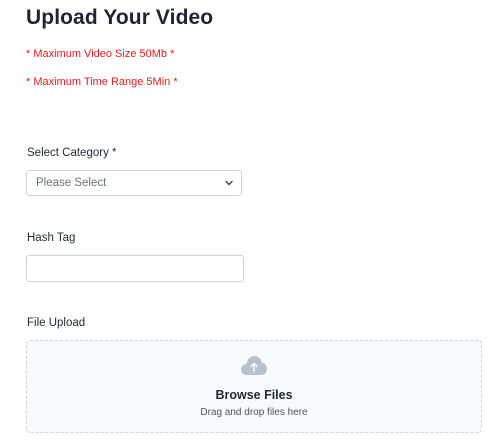 The height and width of the screenshot is (440, 500). I want to click on hashtag-label: Hash Tag, so click(51, 238).